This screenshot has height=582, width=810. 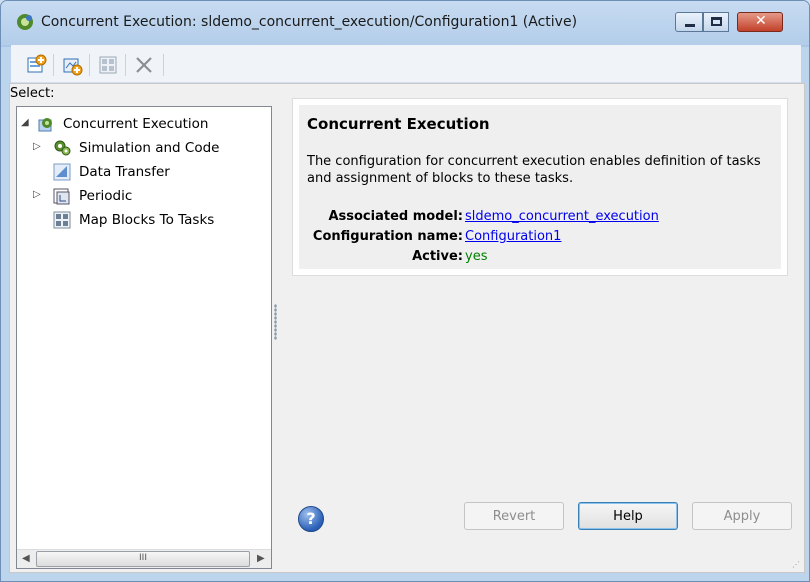 What do you see at coordinates (540, 258) in the screenshot?
I see `active-row: Active: yes` at bounding box center [540, 258].